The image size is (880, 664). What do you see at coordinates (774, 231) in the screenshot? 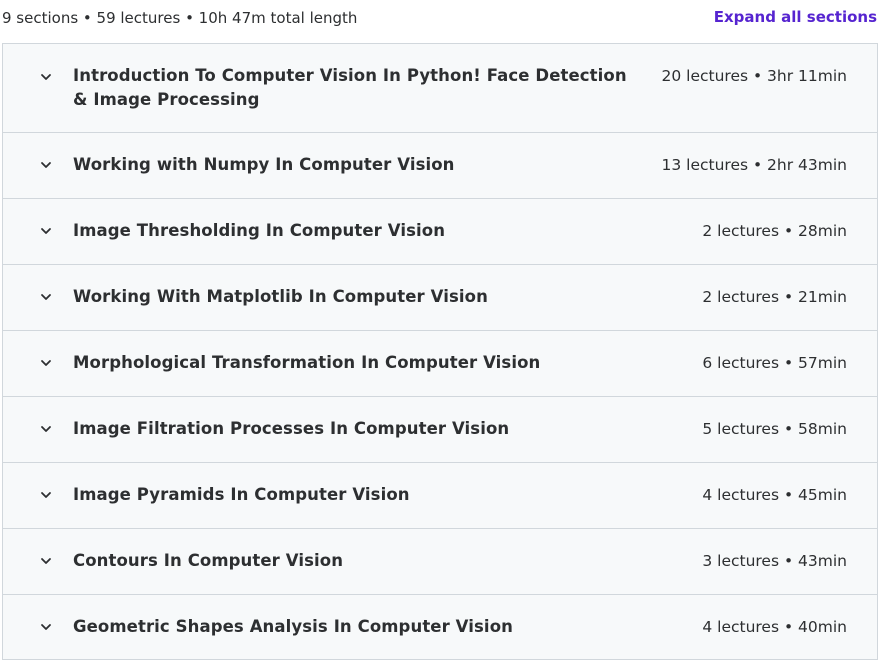
I see `section-lecture-count: 2 lectures • 28min` at bounding box center [774, 231].